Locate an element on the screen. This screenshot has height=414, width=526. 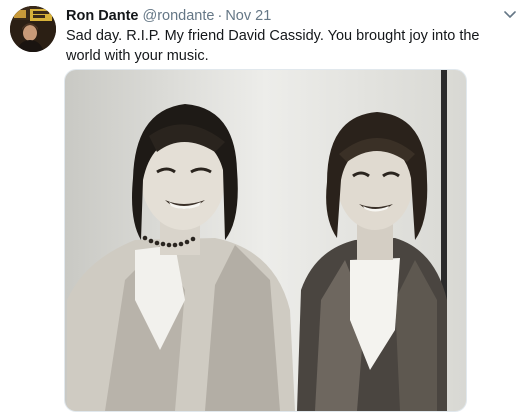
author-name: Ron Dante is located at coordinates (102, 16).